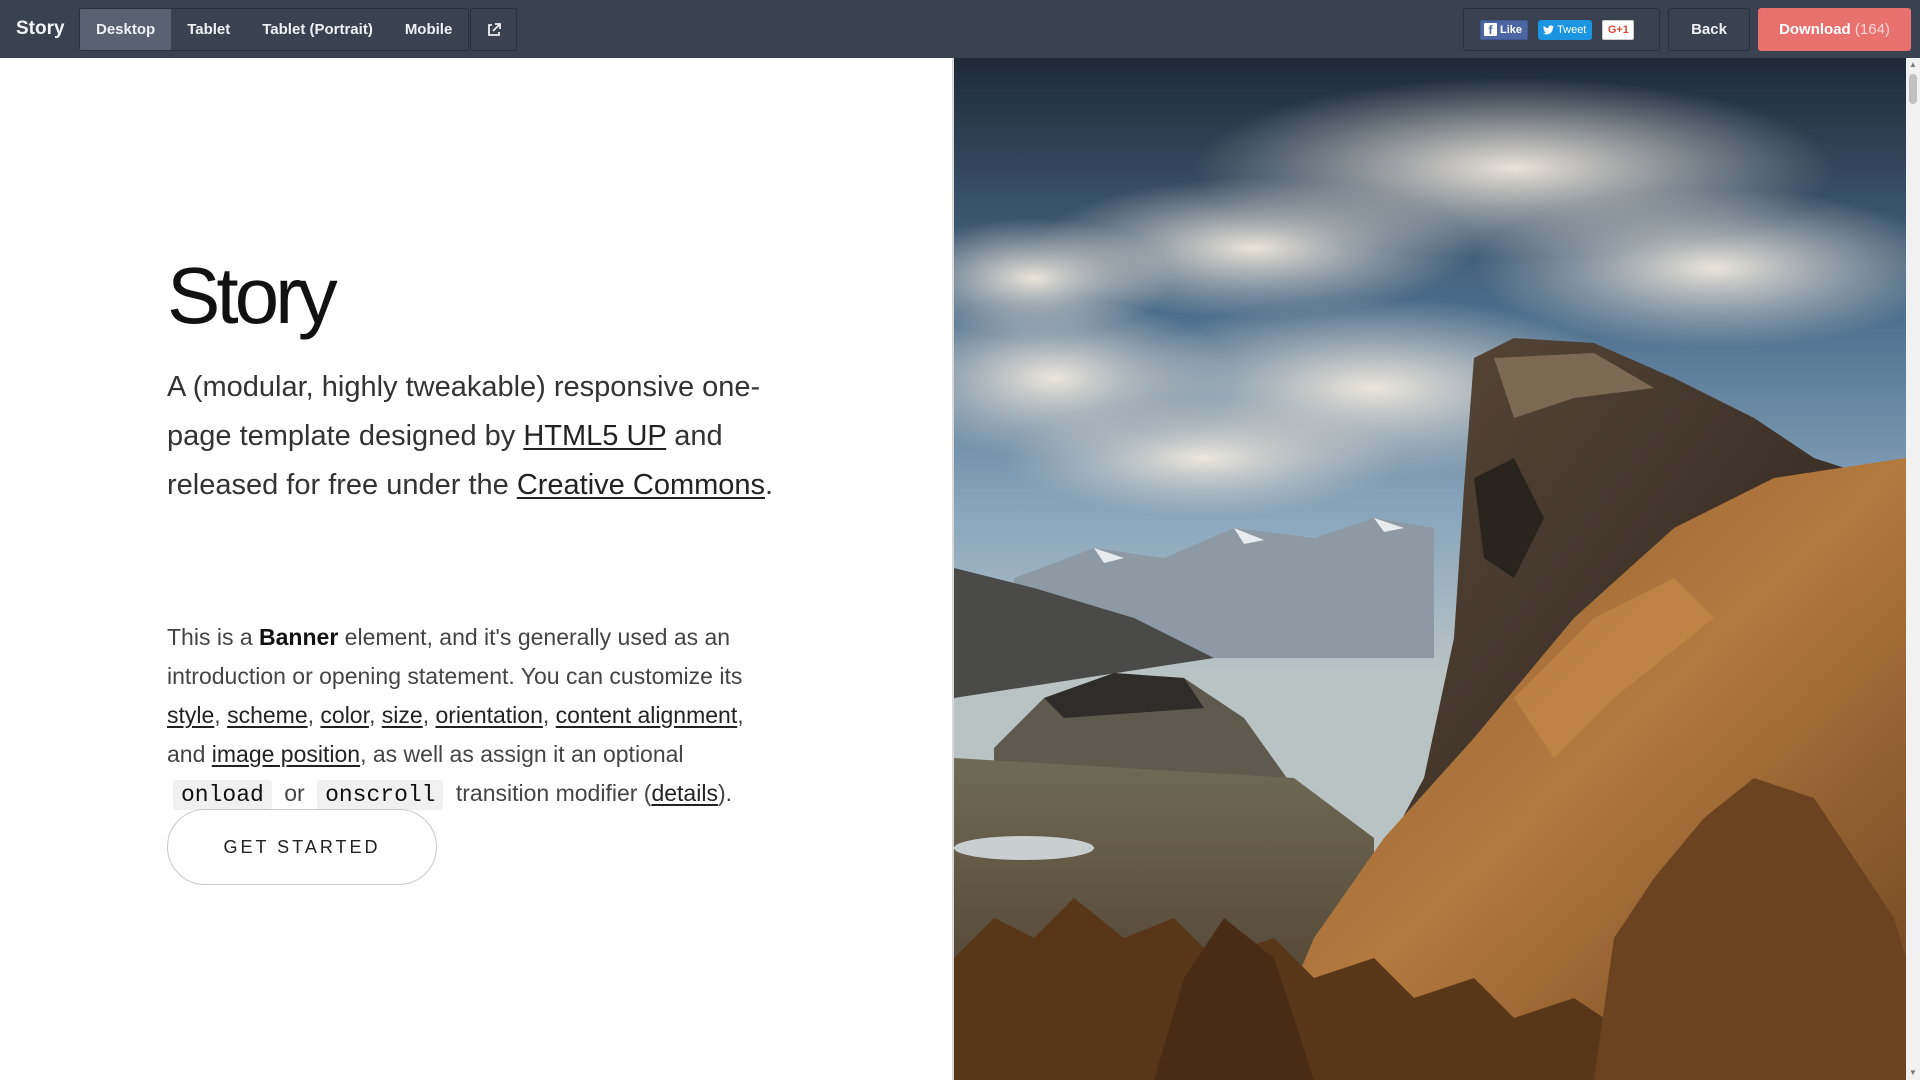 The height and width of the screenshot is (1080, 1920). What do you see at coordinates (550, 793) in the screenshot?
I see `body-text: transition modifier (` at bounding box center [550, 793].